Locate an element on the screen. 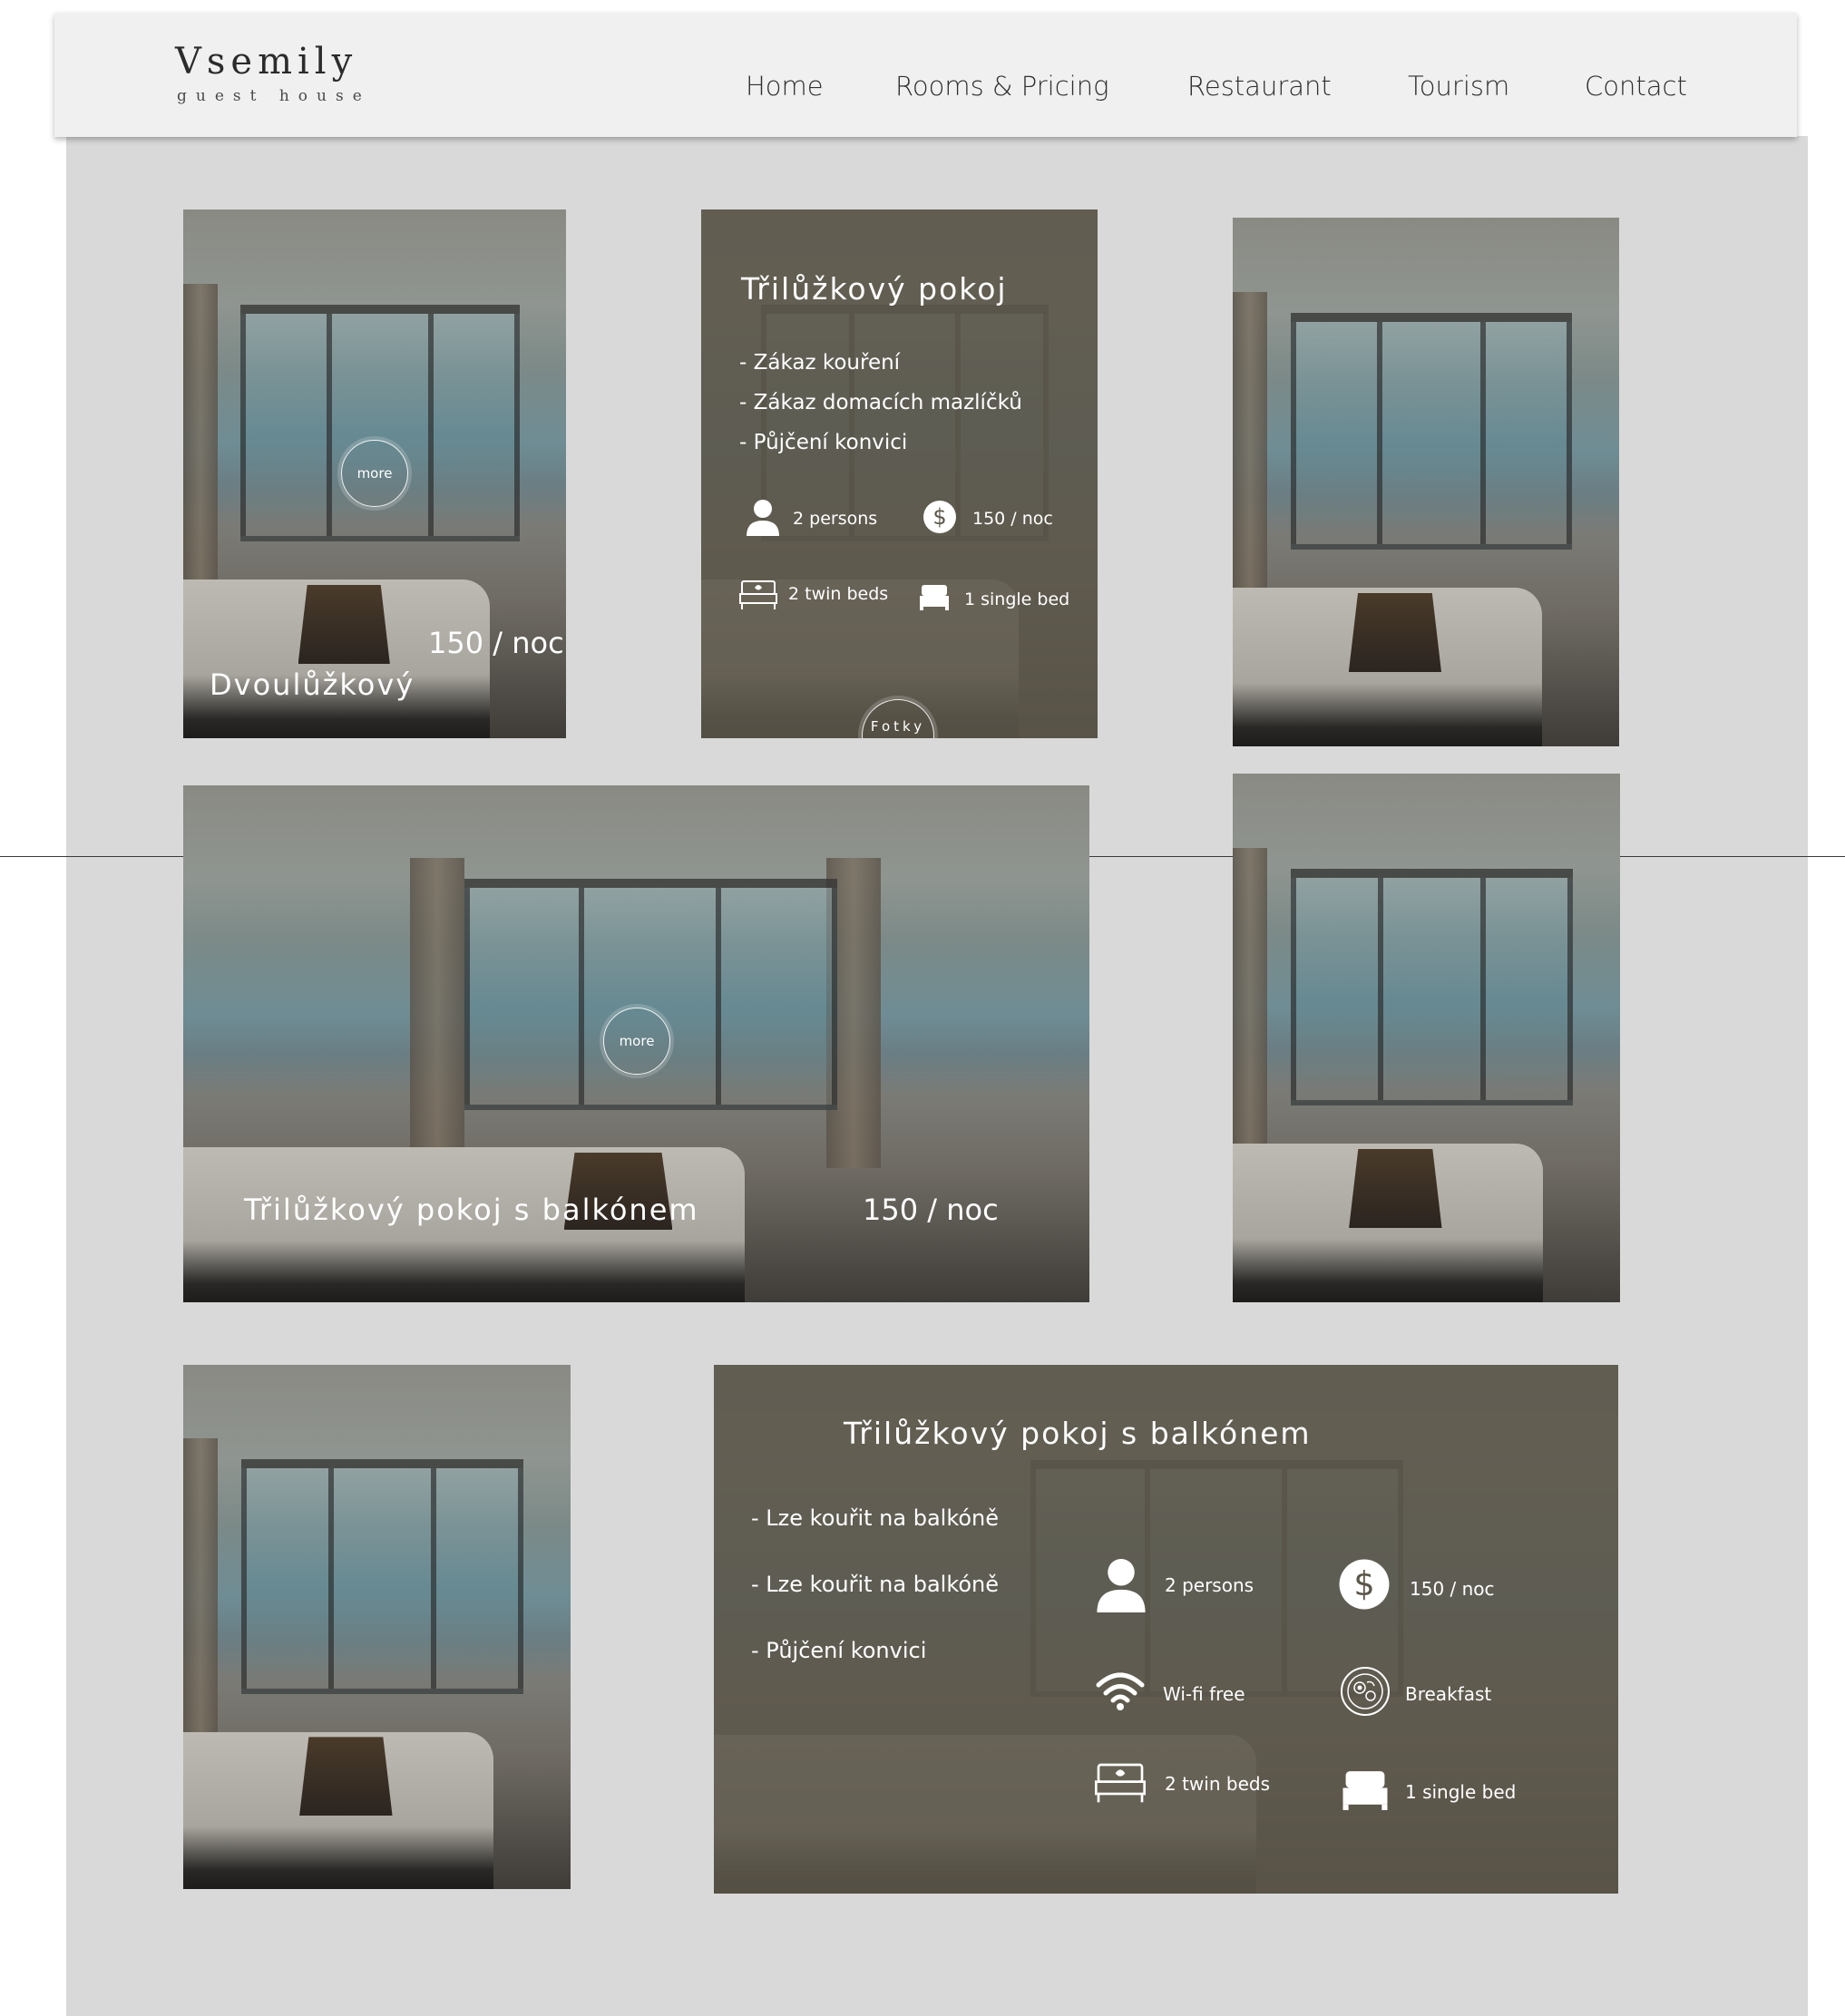 This screenshot has width=1845, height=2016. nav-rooms-pricing: Rooms & Pricing is located at coordinates (1002, 86).